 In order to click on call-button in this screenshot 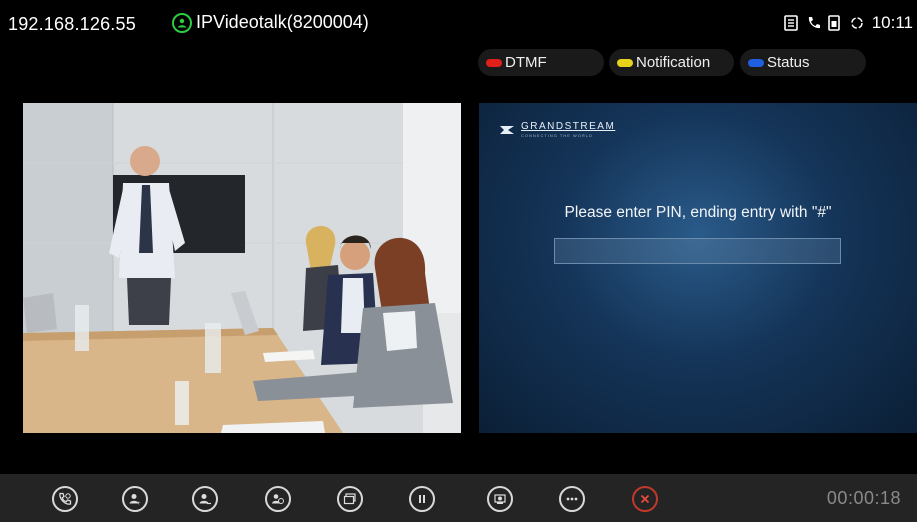, I will do `click(65, 499)`.